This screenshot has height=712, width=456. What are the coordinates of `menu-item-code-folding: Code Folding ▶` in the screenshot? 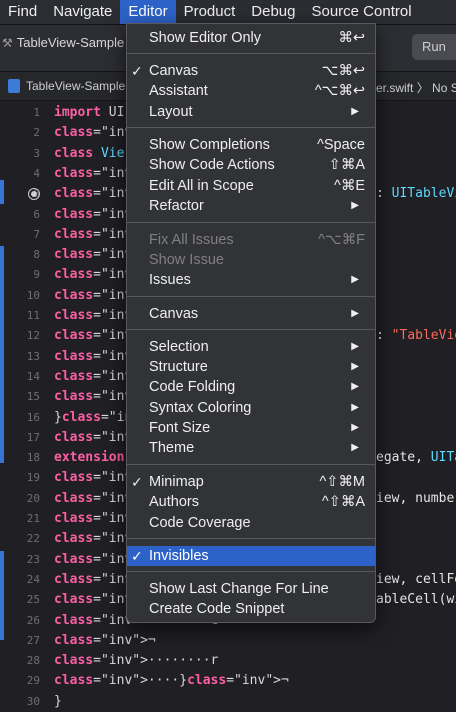 It's located at (251, 387).